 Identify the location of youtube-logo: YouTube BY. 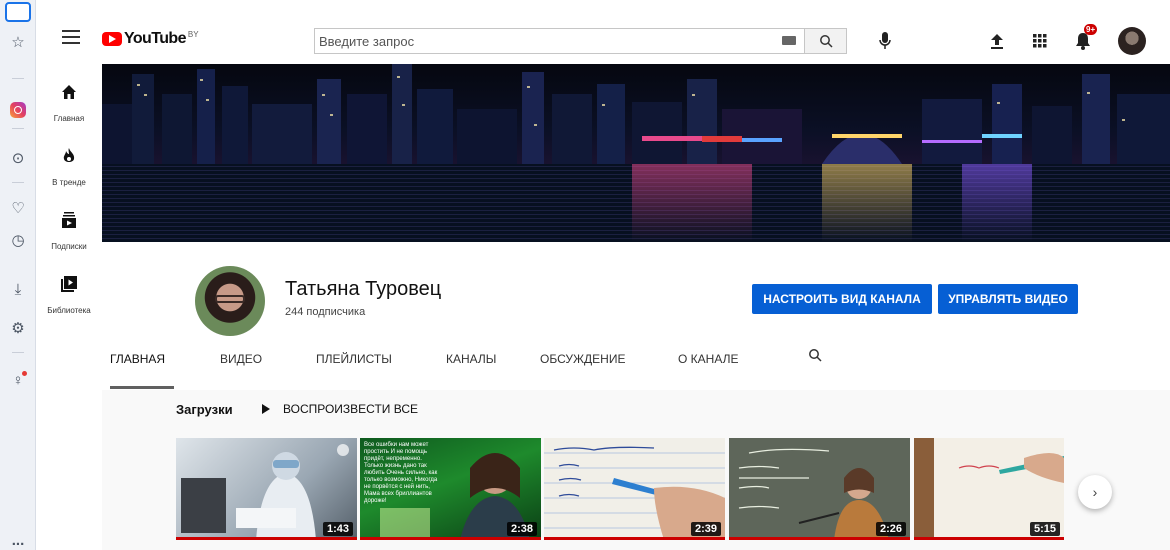
(150, 39).